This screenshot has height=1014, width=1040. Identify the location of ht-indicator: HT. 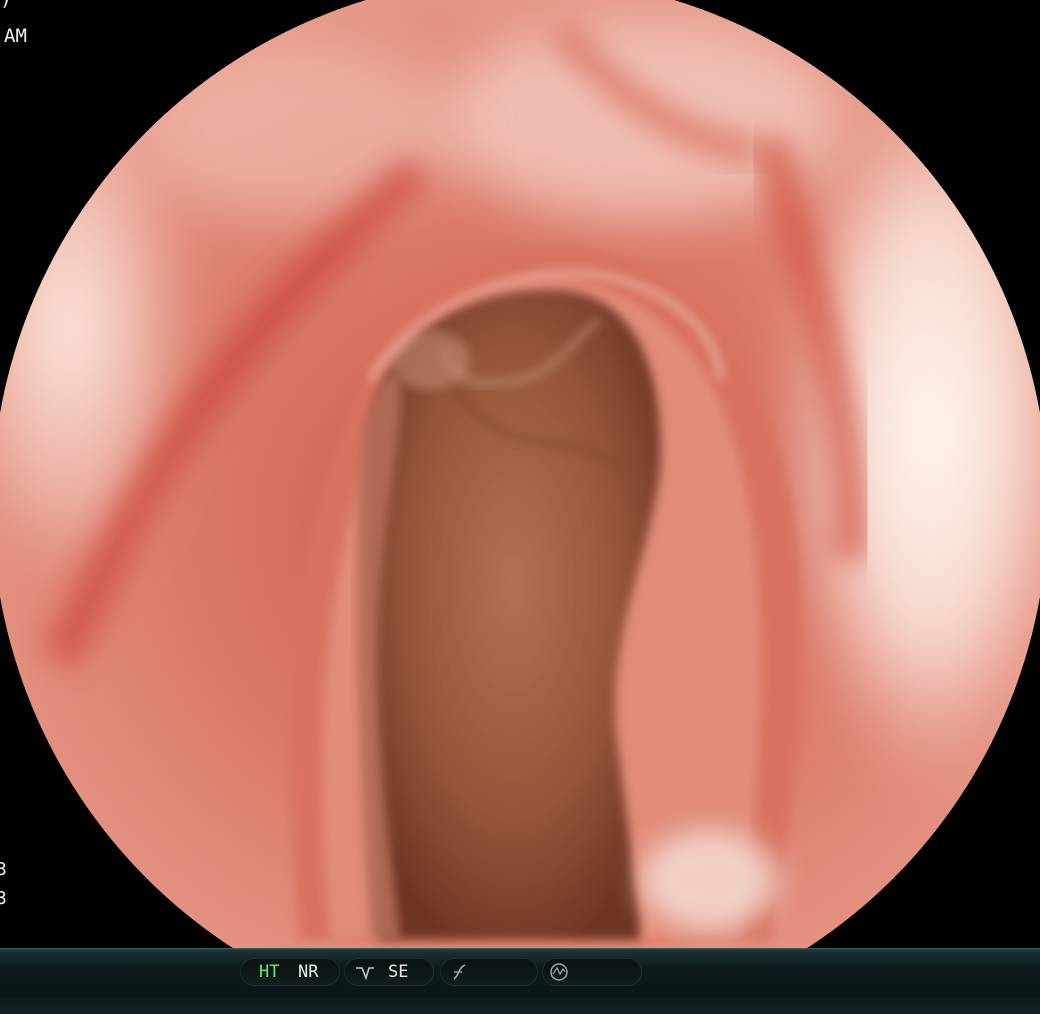
(269, 972).